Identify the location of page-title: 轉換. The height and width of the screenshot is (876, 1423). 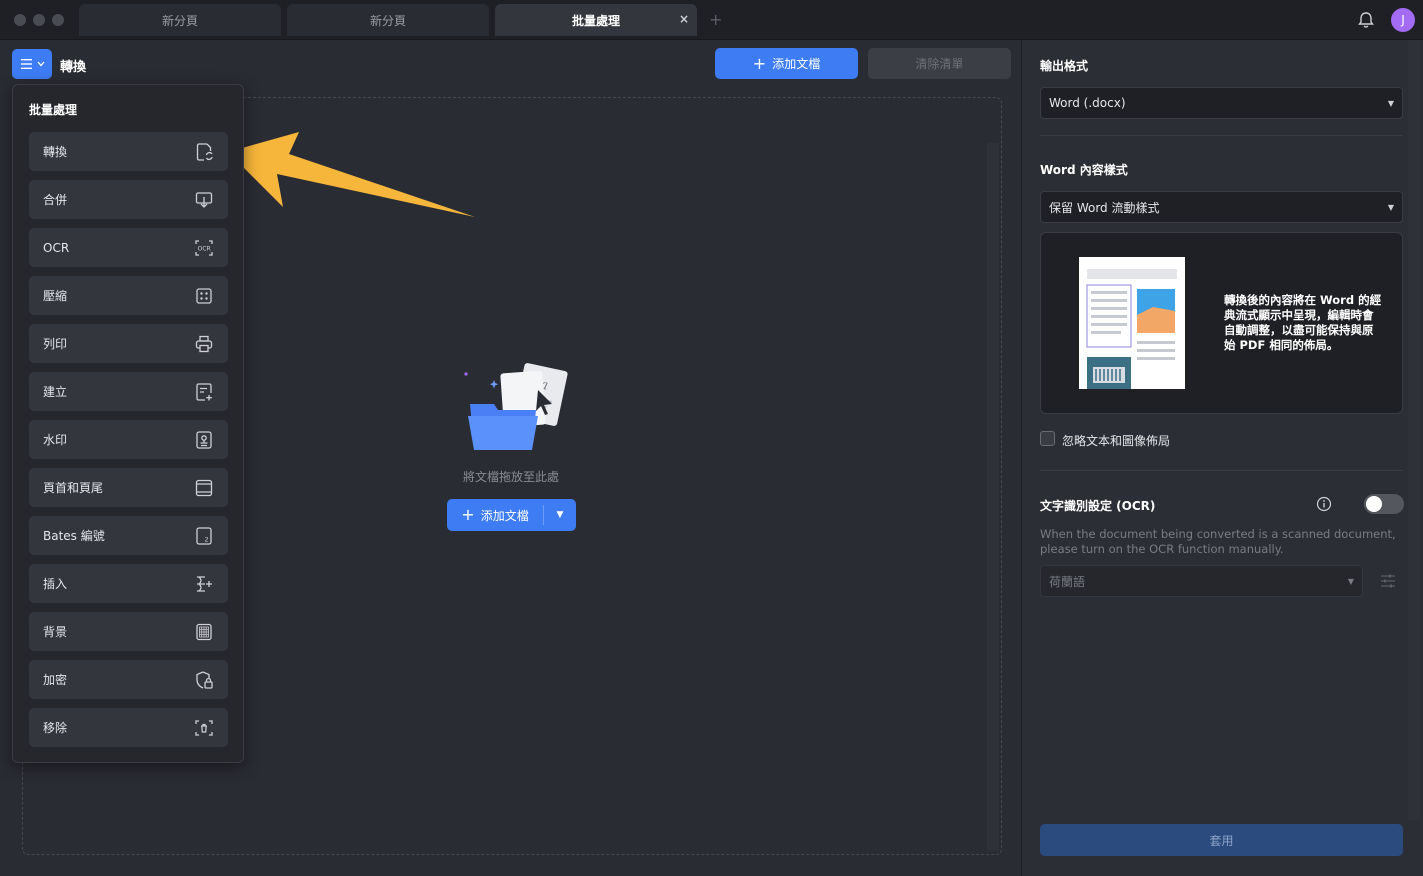
(73, 65).